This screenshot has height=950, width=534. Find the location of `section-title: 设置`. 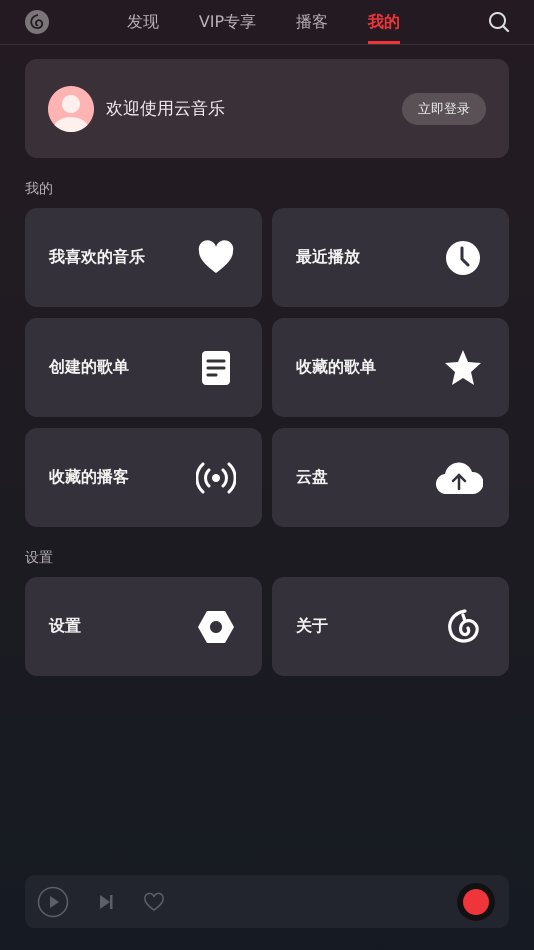

section-title: 设置 is located at coordinates (39, 558).